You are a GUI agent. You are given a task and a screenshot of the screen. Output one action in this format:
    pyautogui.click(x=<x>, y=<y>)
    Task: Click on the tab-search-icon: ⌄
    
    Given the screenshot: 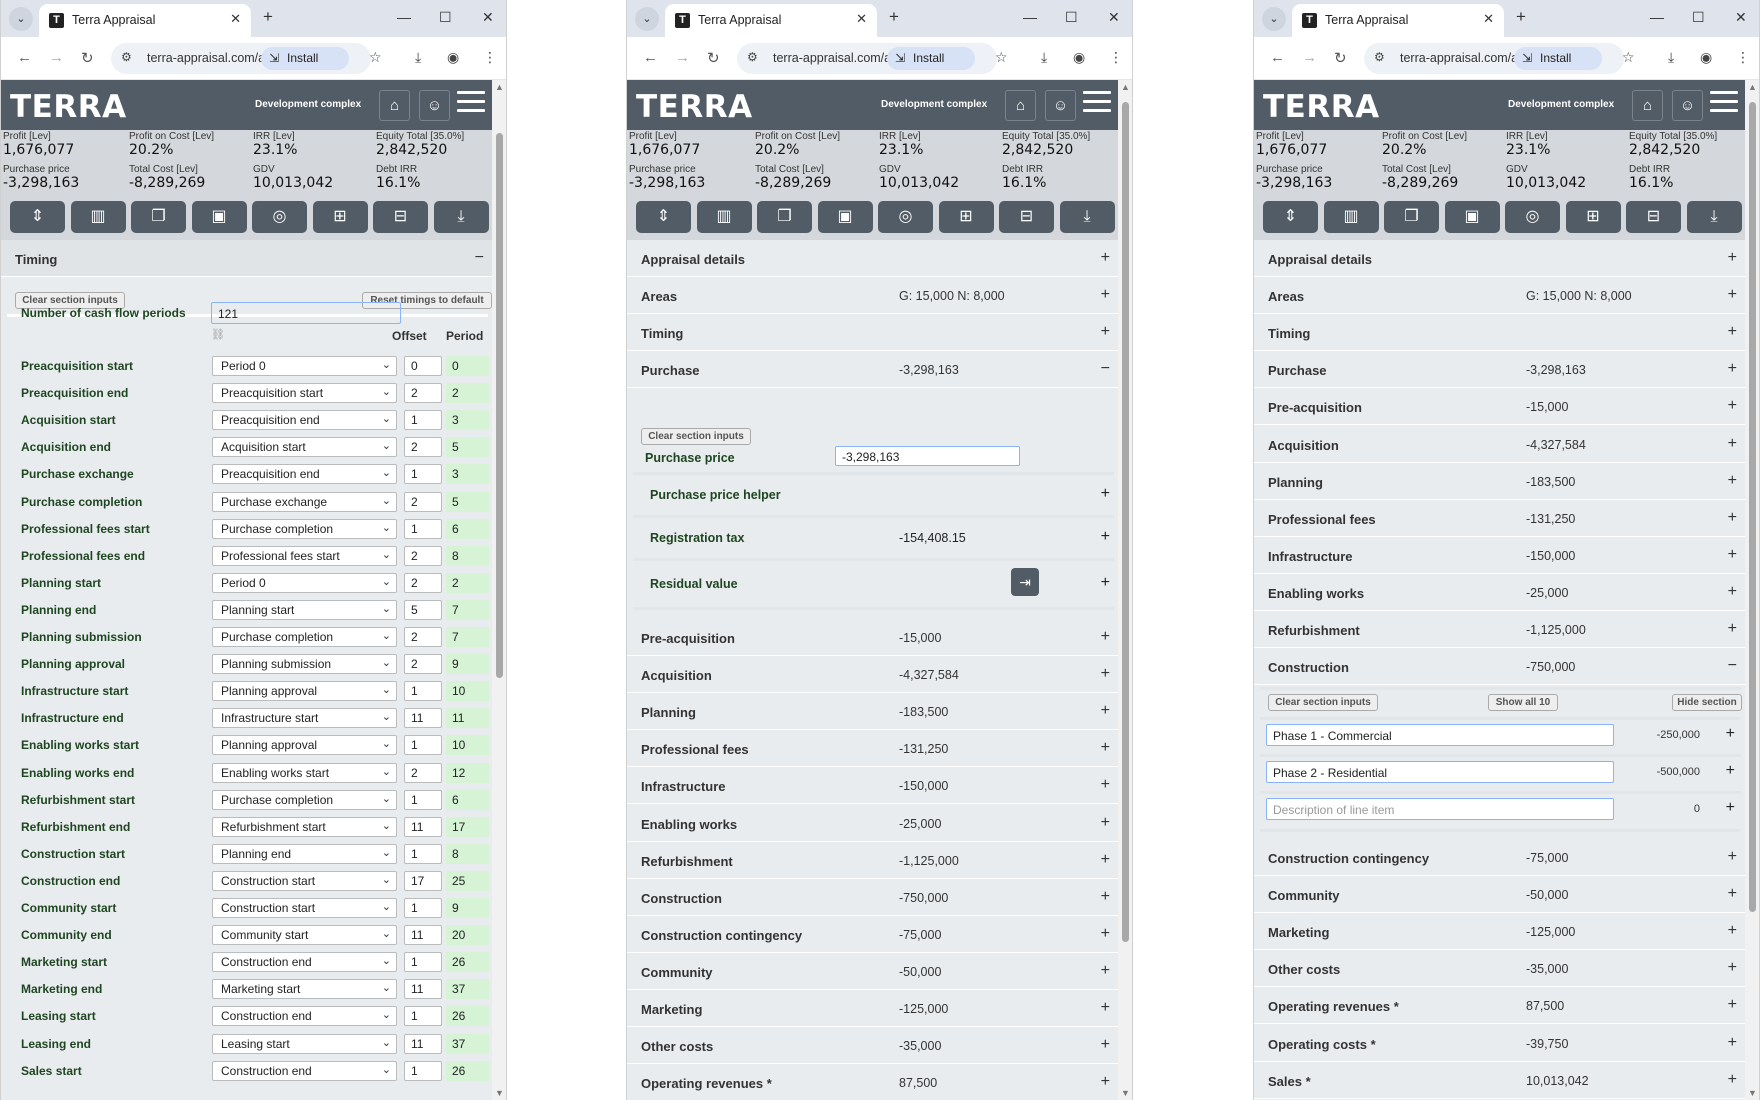 What is the action you would take?
    pyautogui.click(x=1274, y=19)
    